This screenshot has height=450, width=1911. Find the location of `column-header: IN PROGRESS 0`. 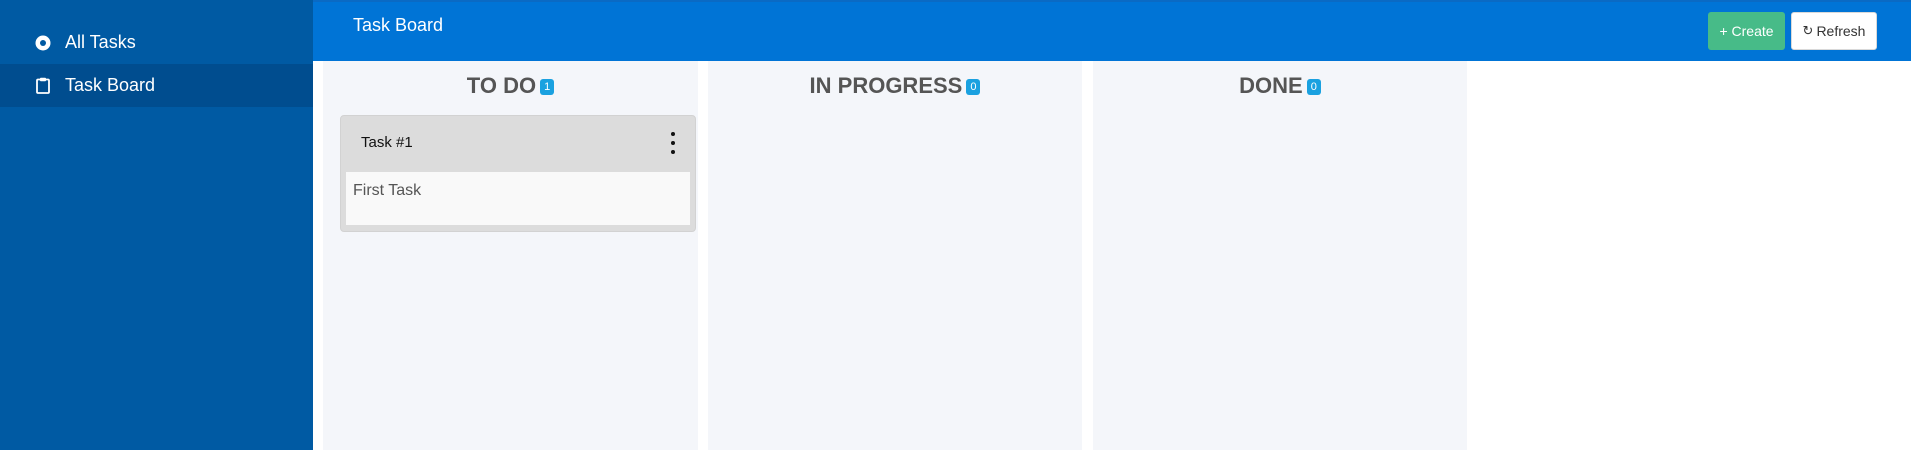

column-header: IN PROGRESS 0 is located at coordinates (895, 86).